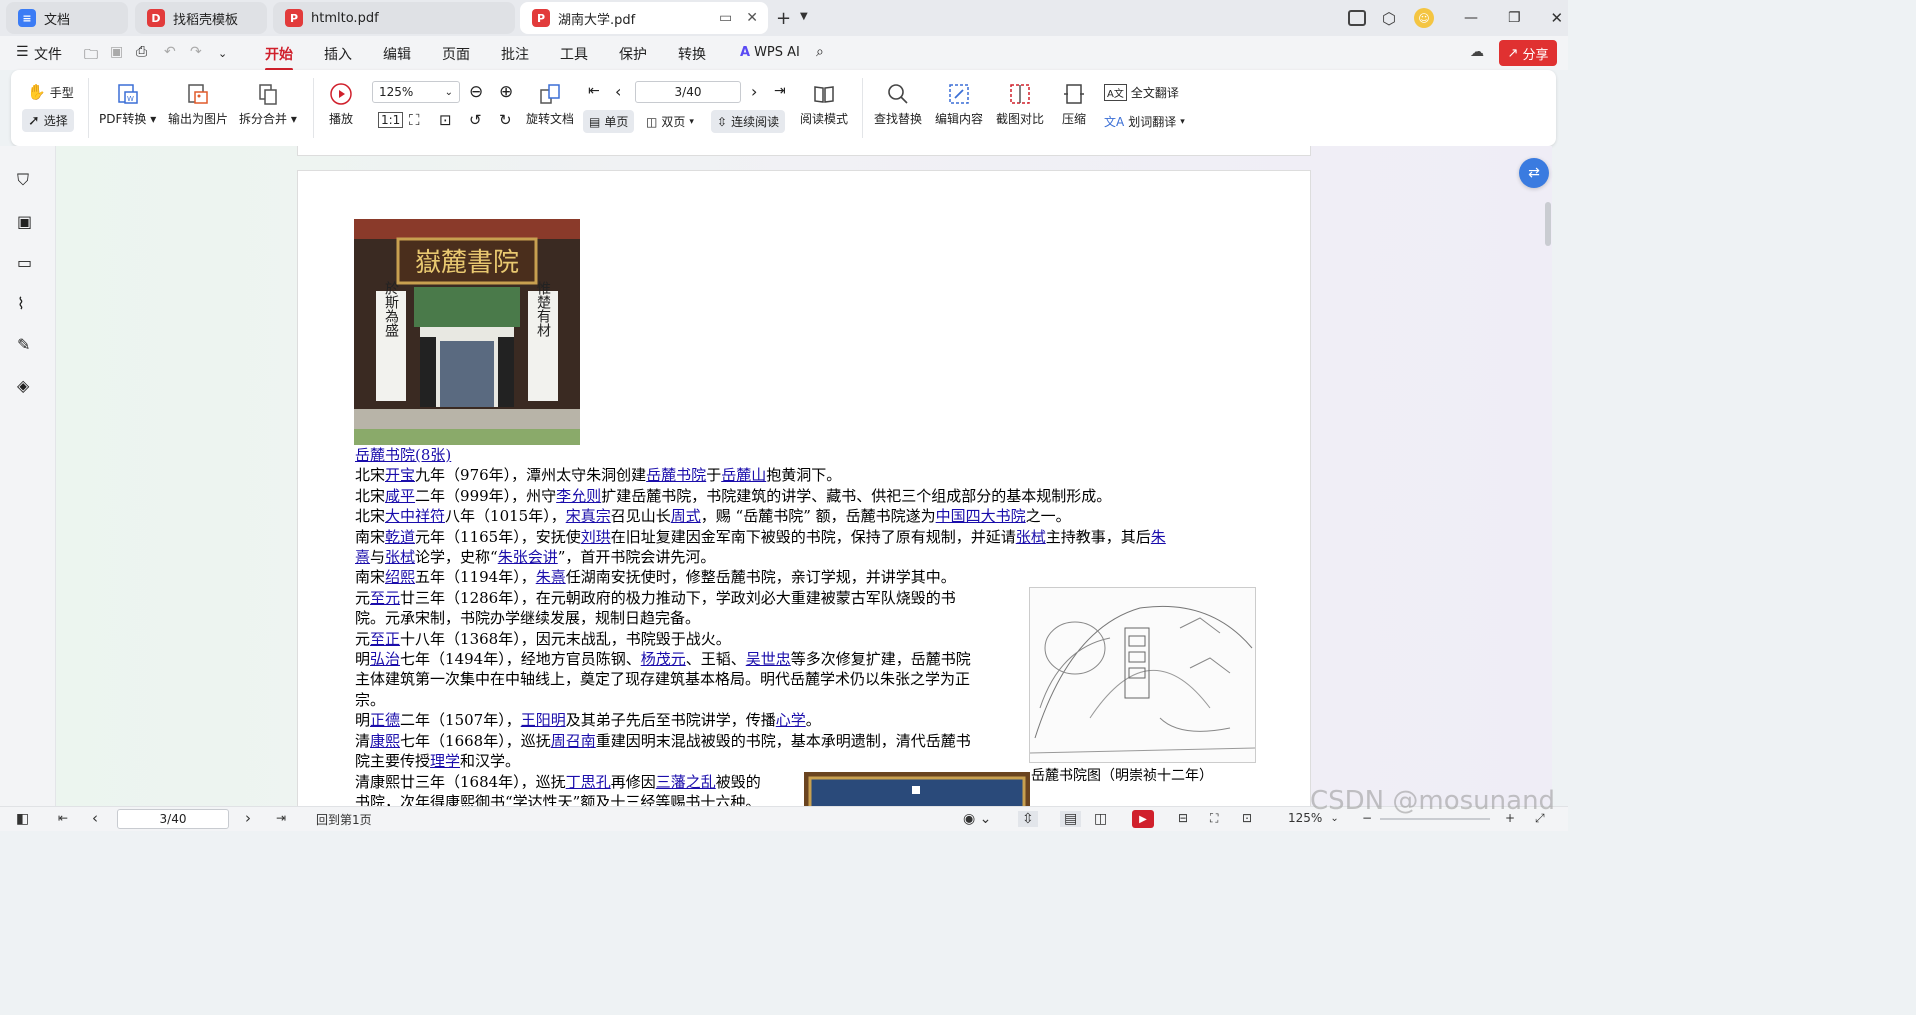  Describe the element at coordinates (415, 516) in the screenshot. I see `hyperlink: 大中祥符` at that location.